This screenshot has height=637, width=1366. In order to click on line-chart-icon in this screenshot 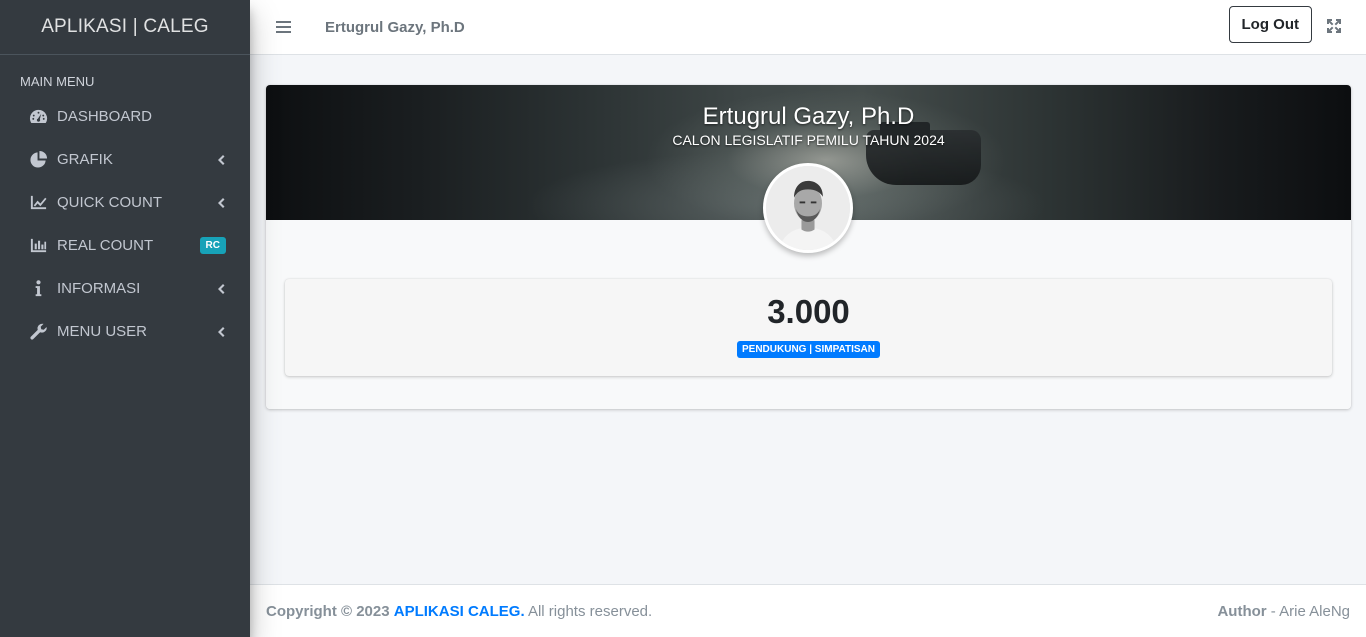, I will do `click(38, 203)`.